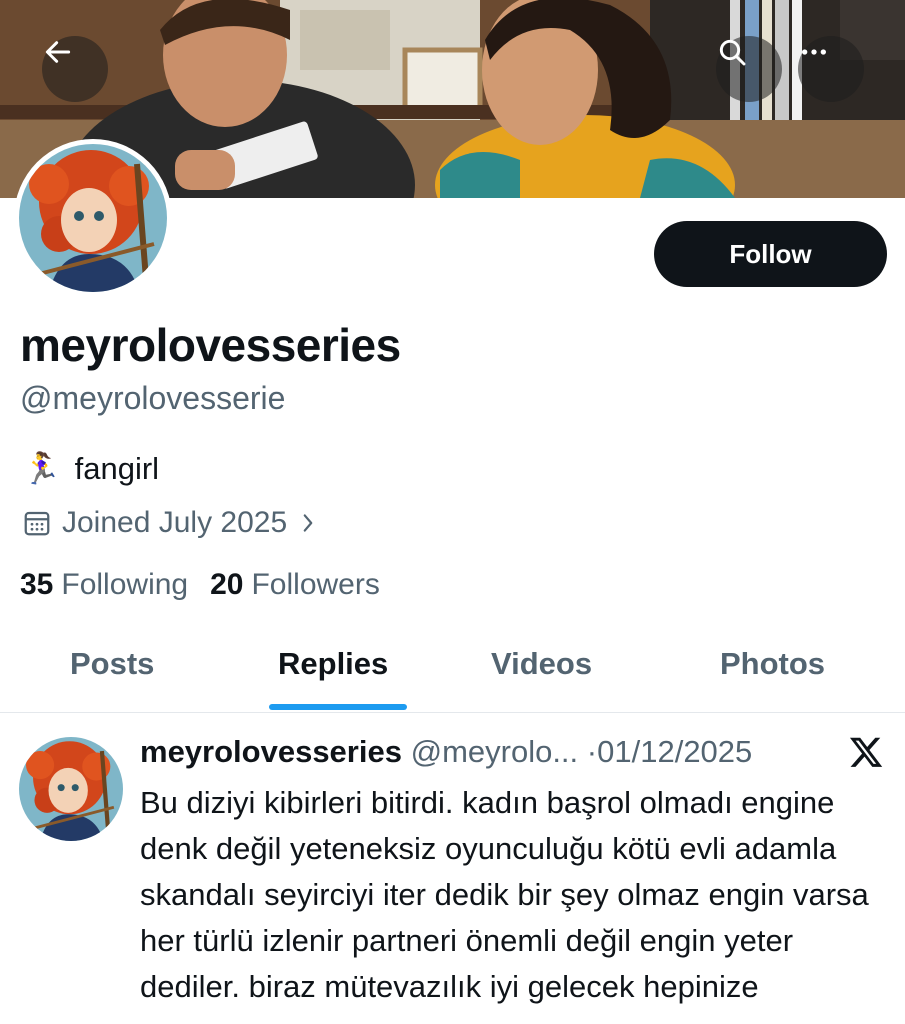  Describe the element at coordinates (866, 752) in the screenshot. I see `x-logo-icon` at that location.